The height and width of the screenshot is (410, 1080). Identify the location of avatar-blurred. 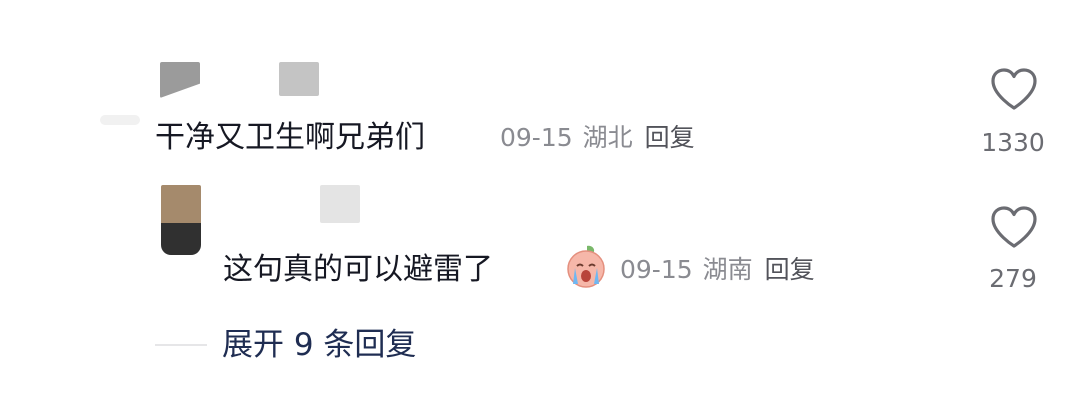
(180, 80).